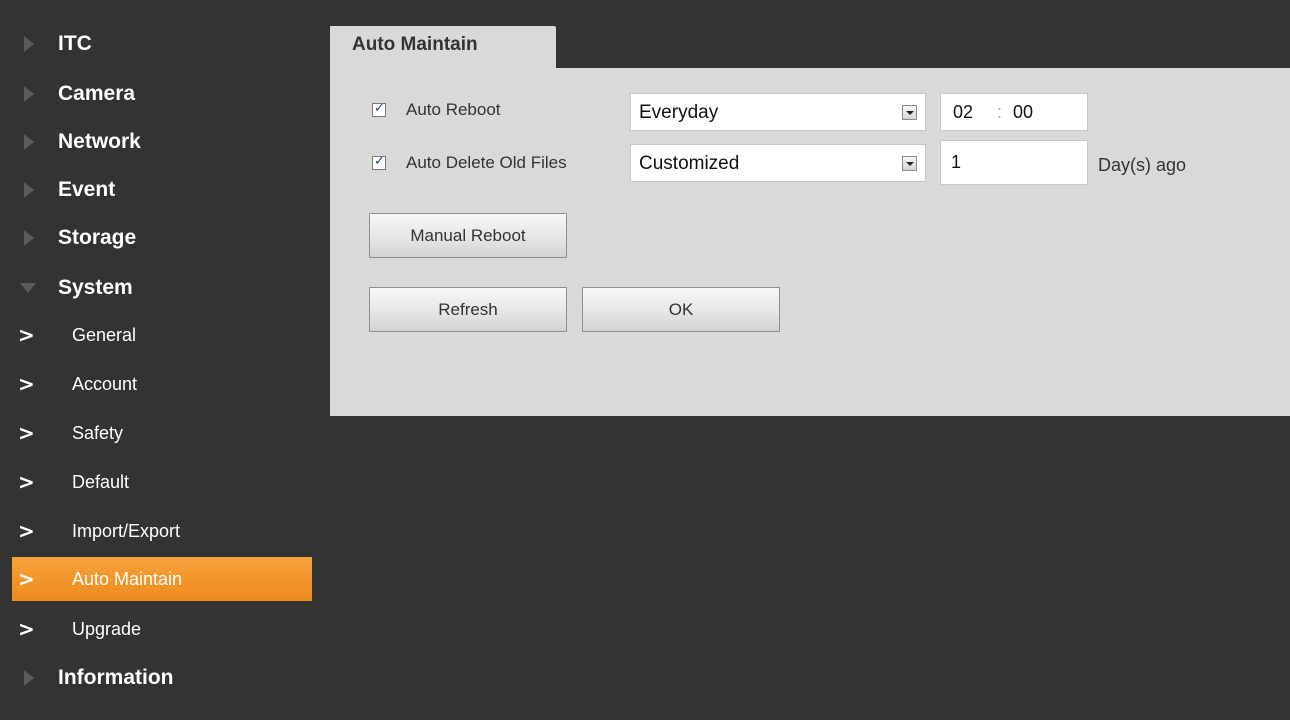  What do you see at coordinates (127, 578) in the screenshot?
I see `sidebar-subitem-label: Auto Maintain` at bounding box center [127, 578].